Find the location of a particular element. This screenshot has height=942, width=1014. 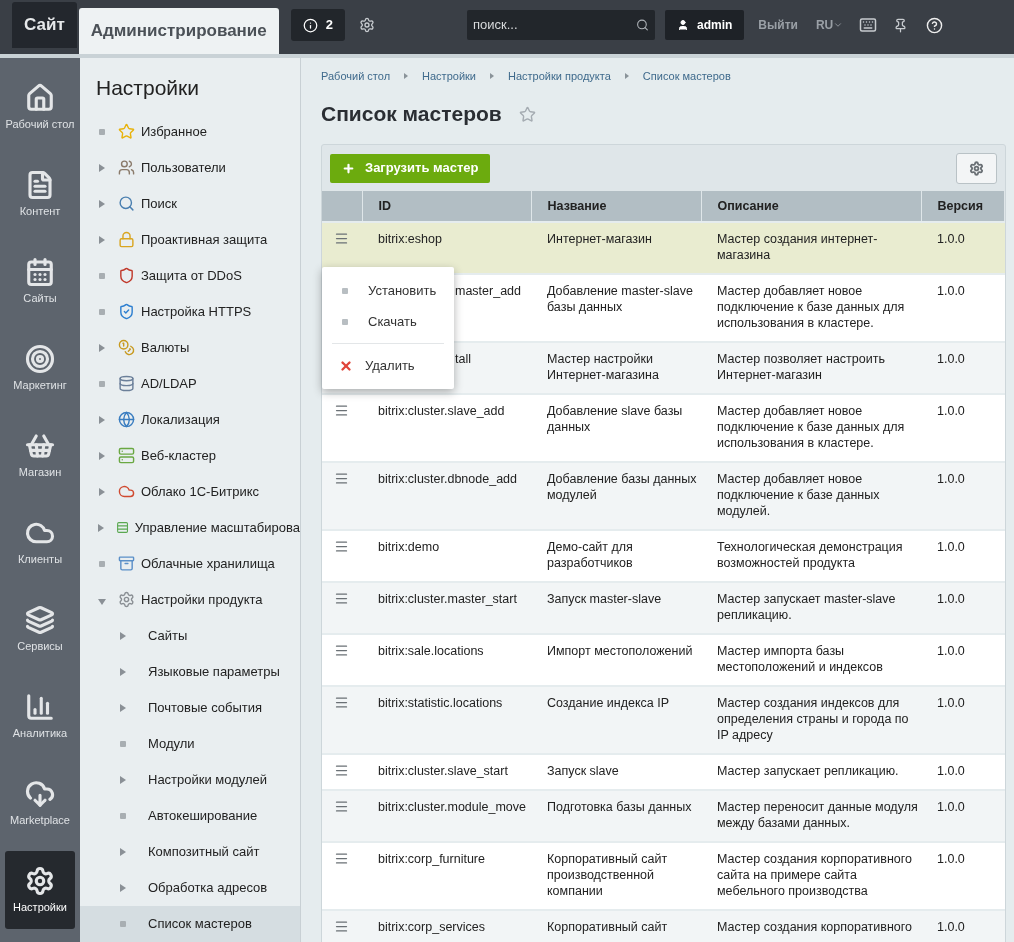

top-tab: Сайт is located at coordinates (44, 25).